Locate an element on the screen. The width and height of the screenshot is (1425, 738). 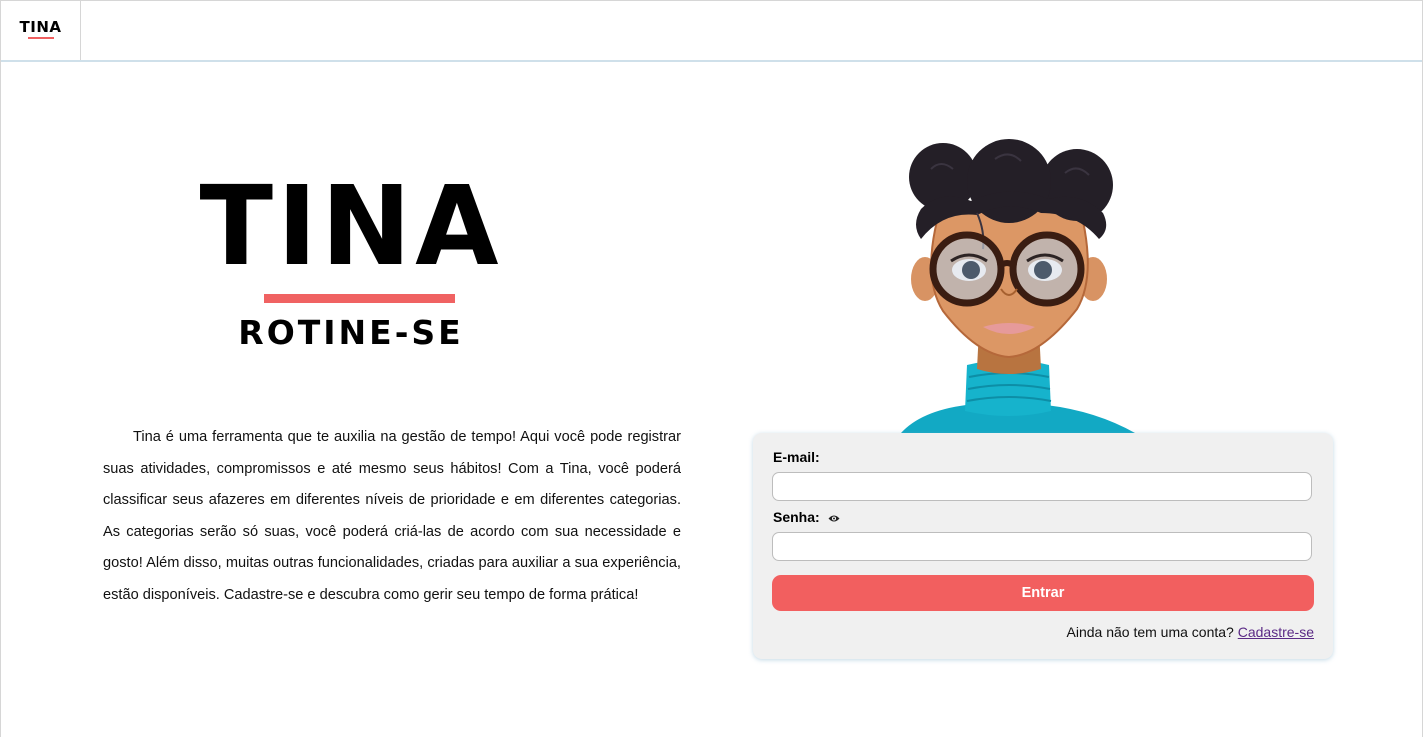
signup-prompt: Ainda não tem uma conta? Cadastre-se is located at coordinates (1191, 632).